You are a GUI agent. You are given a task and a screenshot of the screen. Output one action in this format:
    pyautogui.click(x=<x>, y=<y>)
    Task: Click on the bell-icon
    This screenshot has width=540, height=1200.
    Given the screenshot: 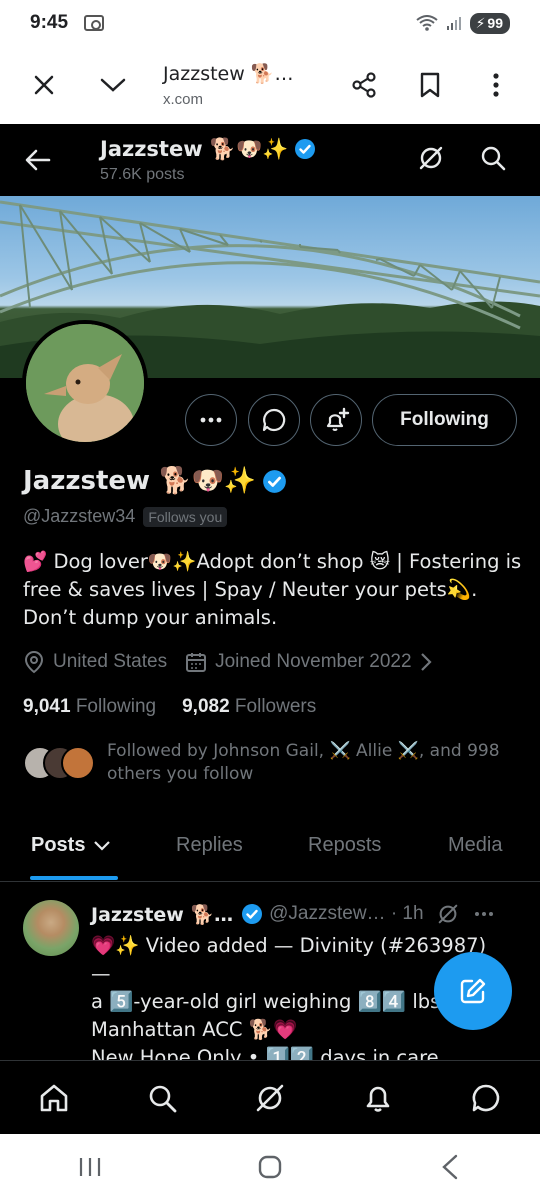 What is the action you would take?
    pyautogui.click(x=378, y=1098)
    